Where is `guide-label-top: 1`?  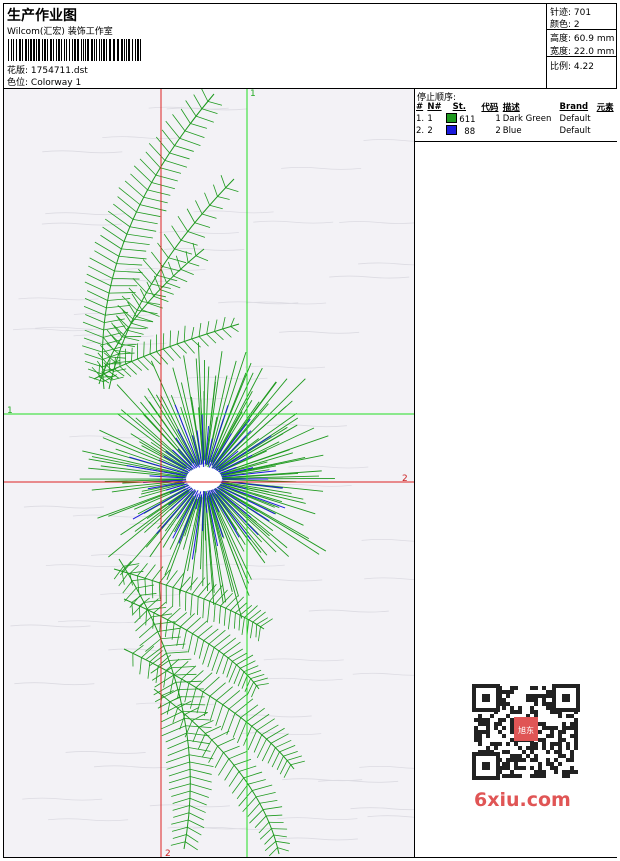
guide-label-top: 1 is located at coordinates (253, 94).